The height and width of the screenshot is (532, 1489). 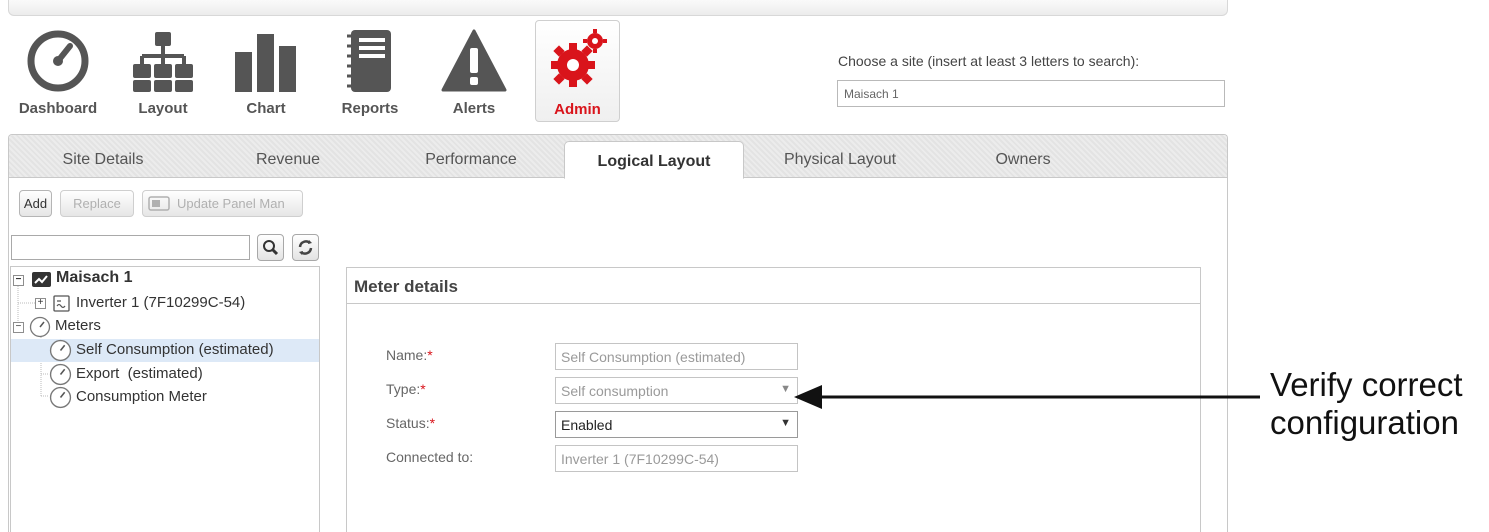 I want to click on bar-chart-icon, so click(x=265, y=63).